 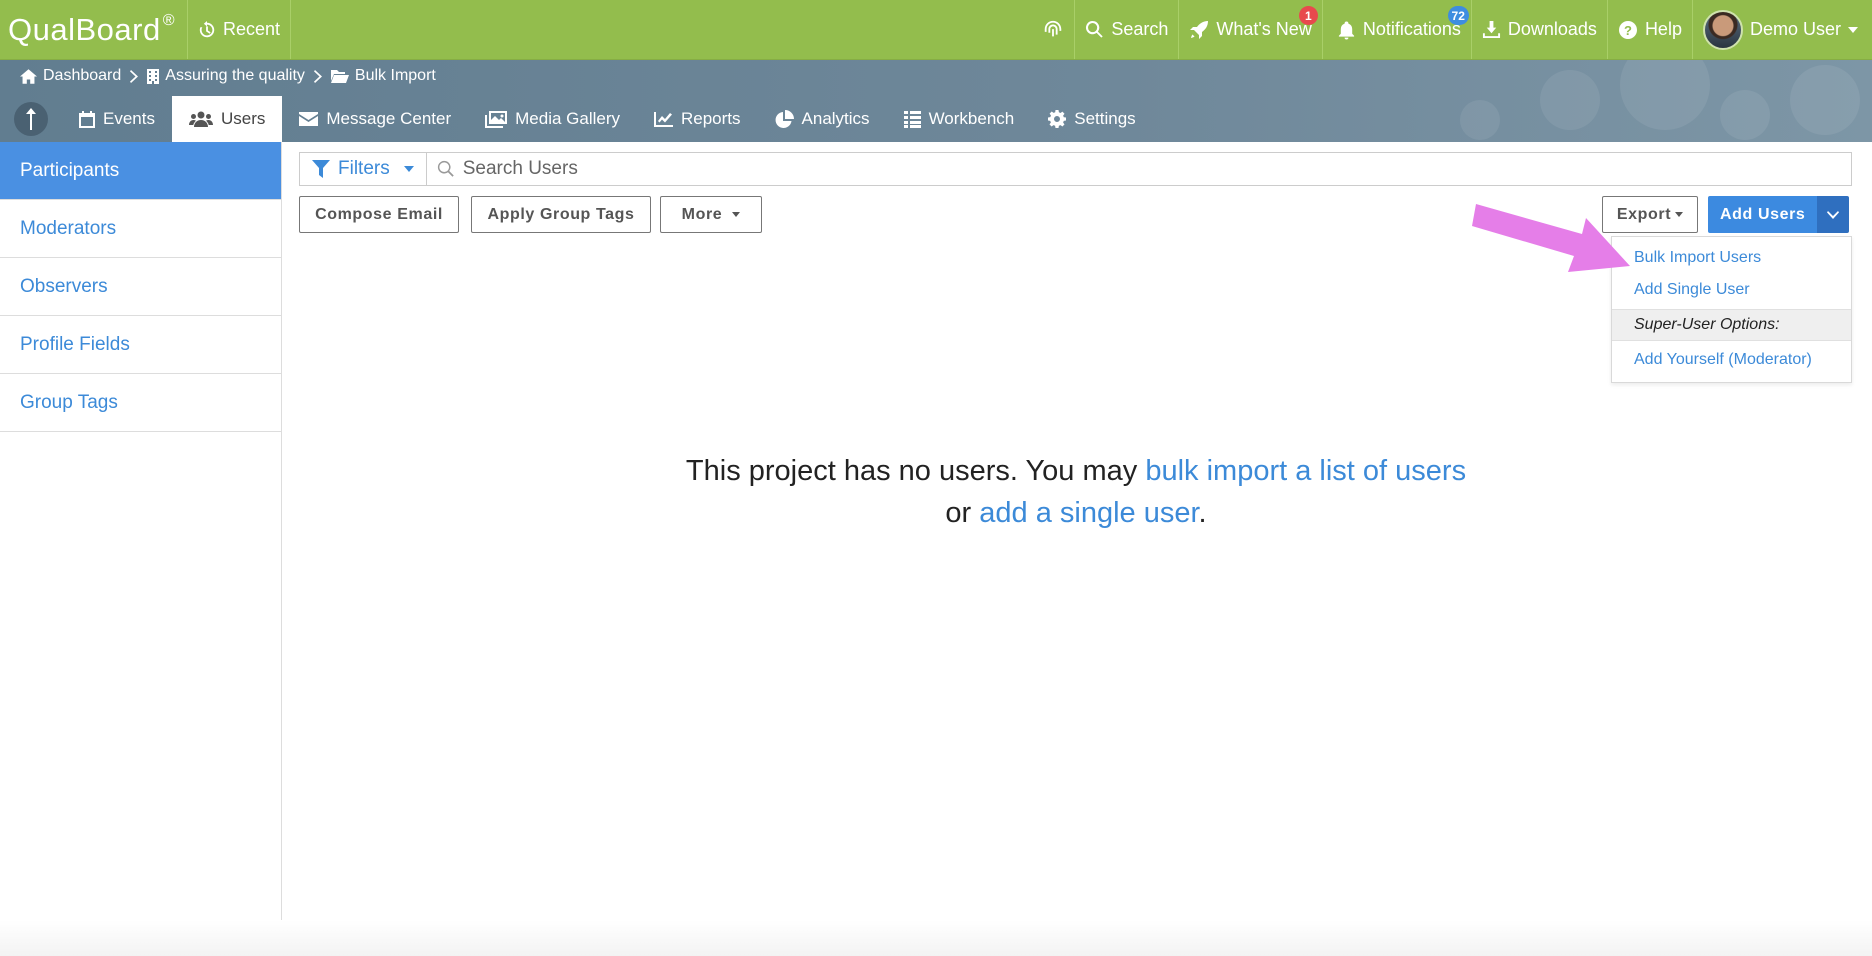 I want to click on go-up-button, so click(x=31, y=119).